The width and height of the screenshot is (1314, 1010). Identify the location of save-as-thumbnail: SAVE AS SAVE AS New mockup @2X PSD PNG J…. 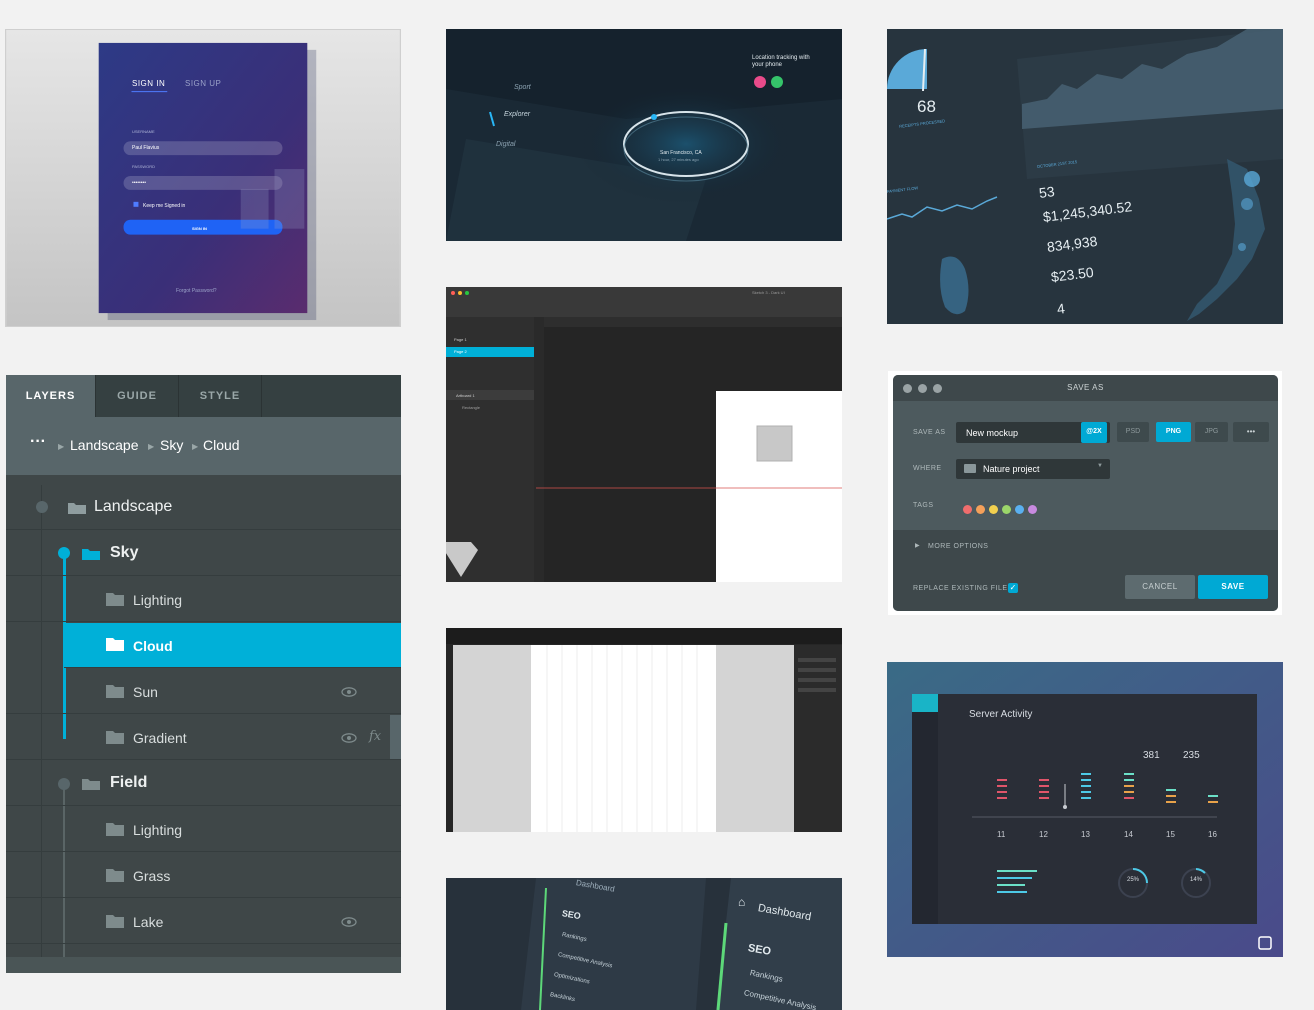
(1085, 493).